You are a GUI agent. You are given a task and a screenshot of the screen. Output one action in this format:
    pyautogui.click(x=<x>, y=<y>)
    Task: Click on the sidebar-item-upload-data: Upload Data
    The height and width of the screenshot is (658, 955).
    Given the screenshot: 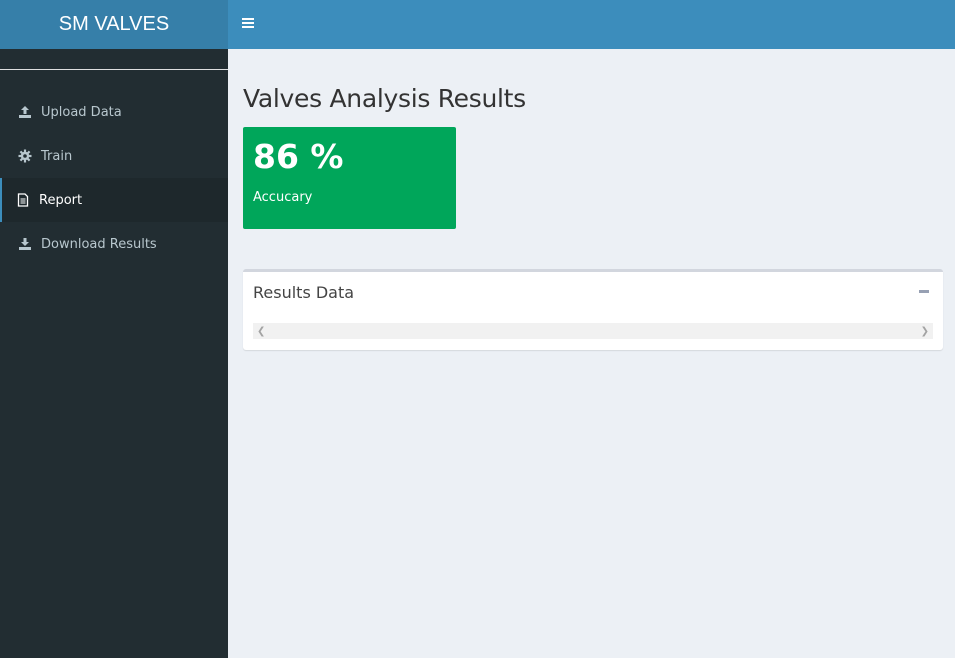 What is the action you would take?
    pyautogui.click(x=114, y=112)
    